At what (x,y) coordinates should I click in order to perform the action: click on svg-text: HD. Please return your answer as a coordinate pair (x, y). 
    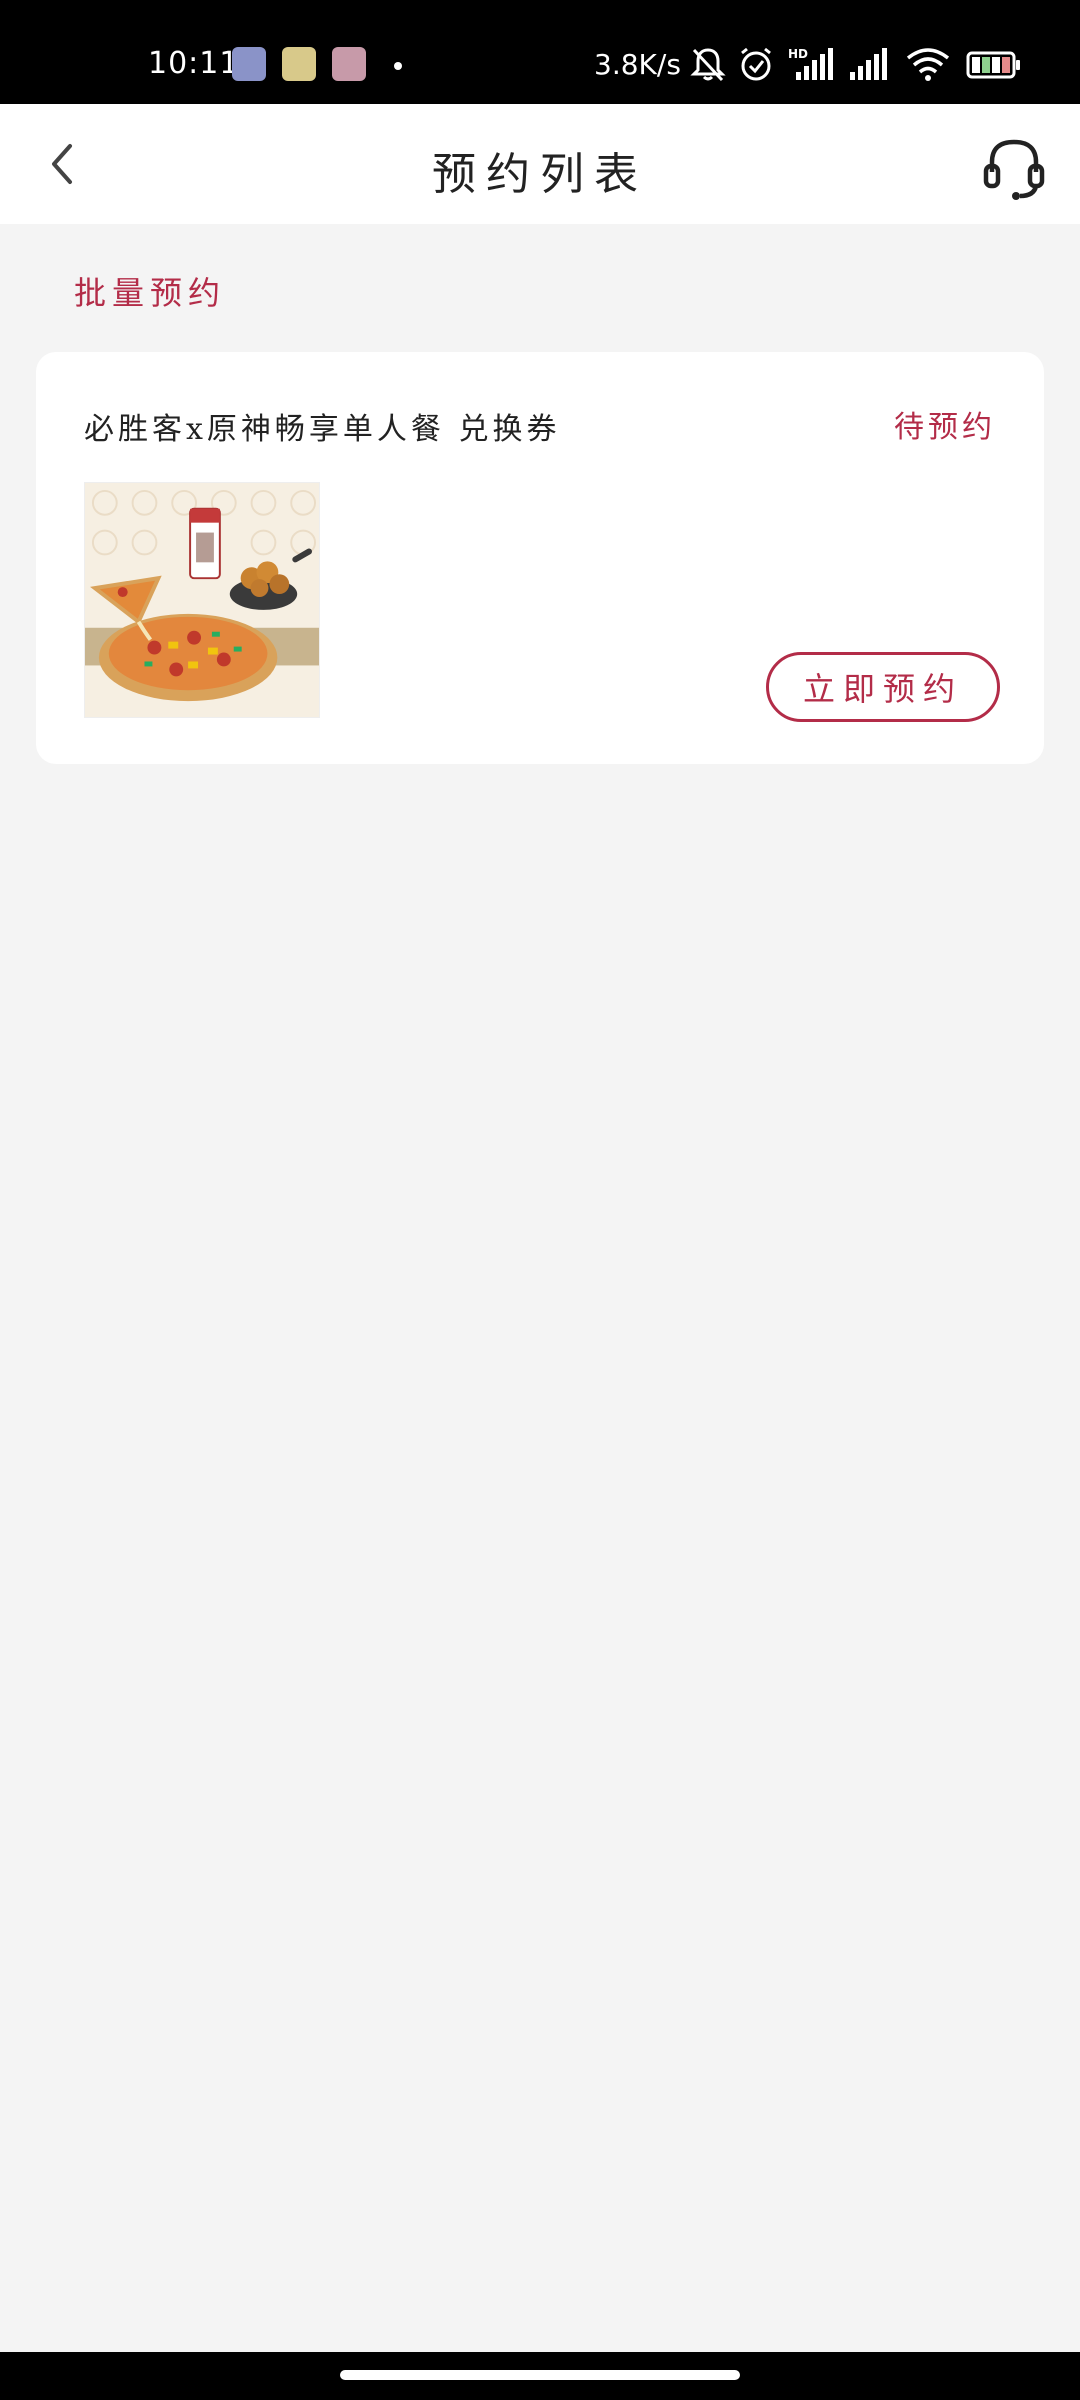
    Looking at the image, I should click on (798, 54).